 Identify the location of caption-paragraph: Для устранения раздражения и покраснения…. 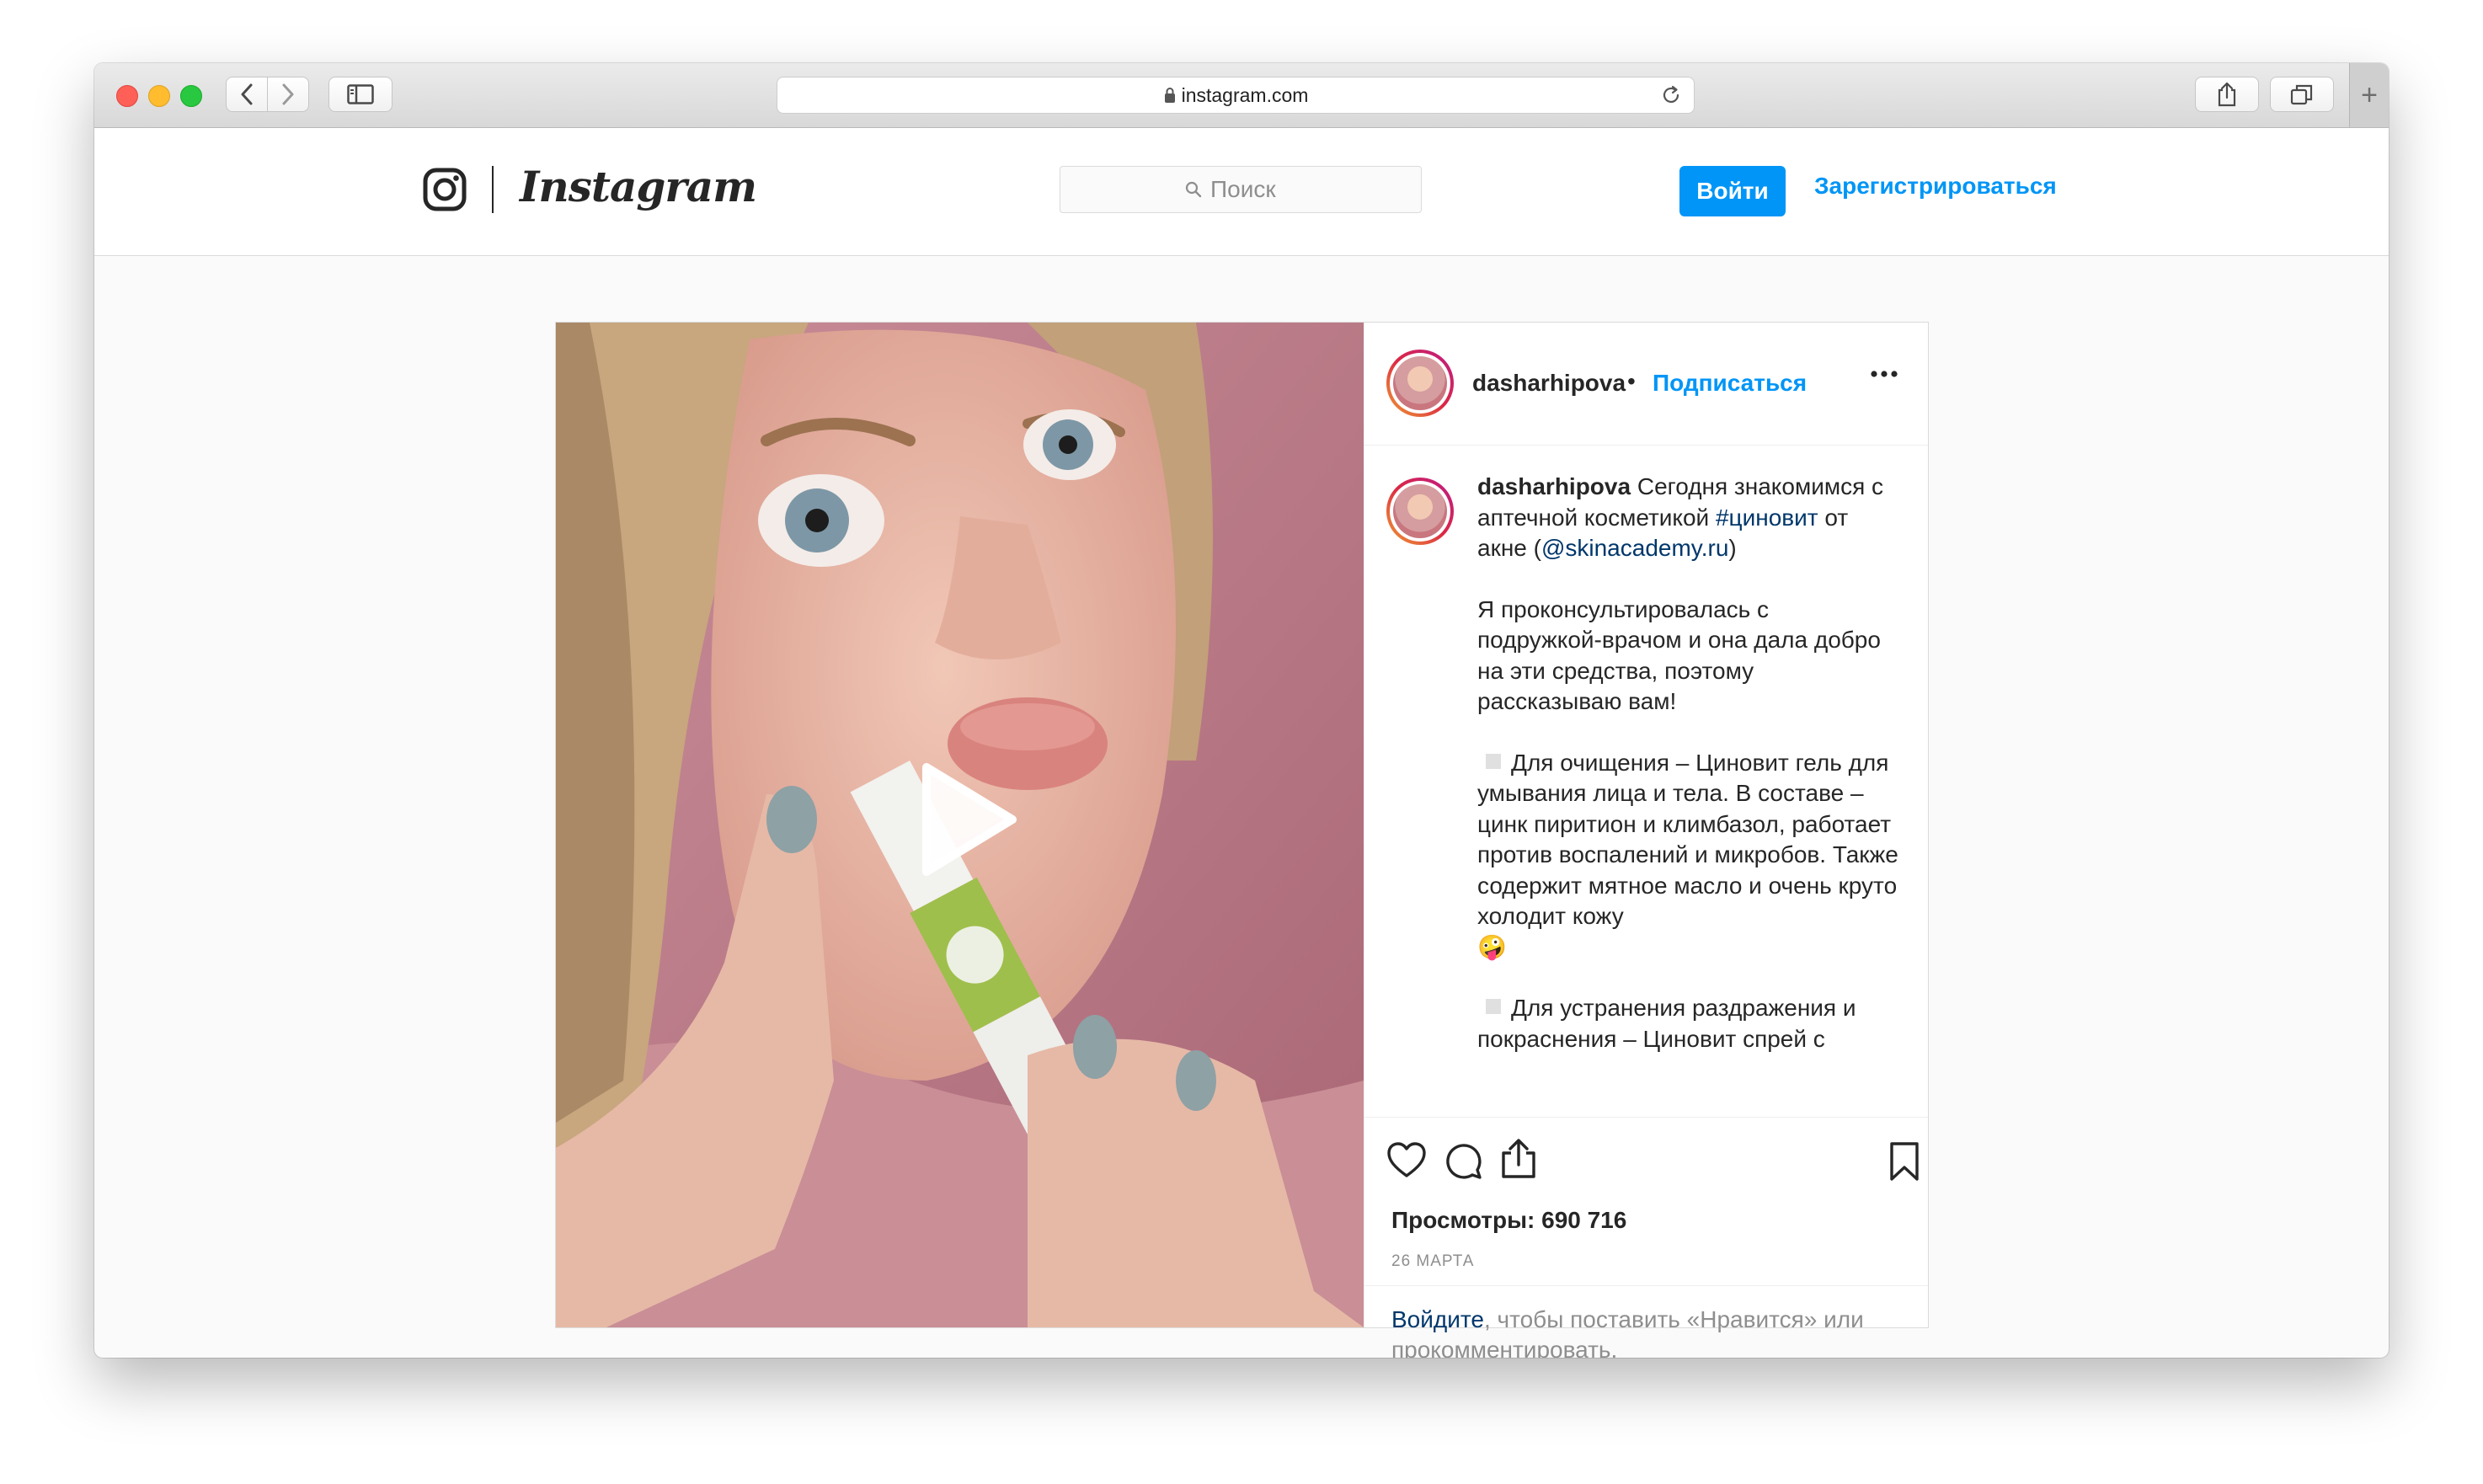
(1666, 1024).